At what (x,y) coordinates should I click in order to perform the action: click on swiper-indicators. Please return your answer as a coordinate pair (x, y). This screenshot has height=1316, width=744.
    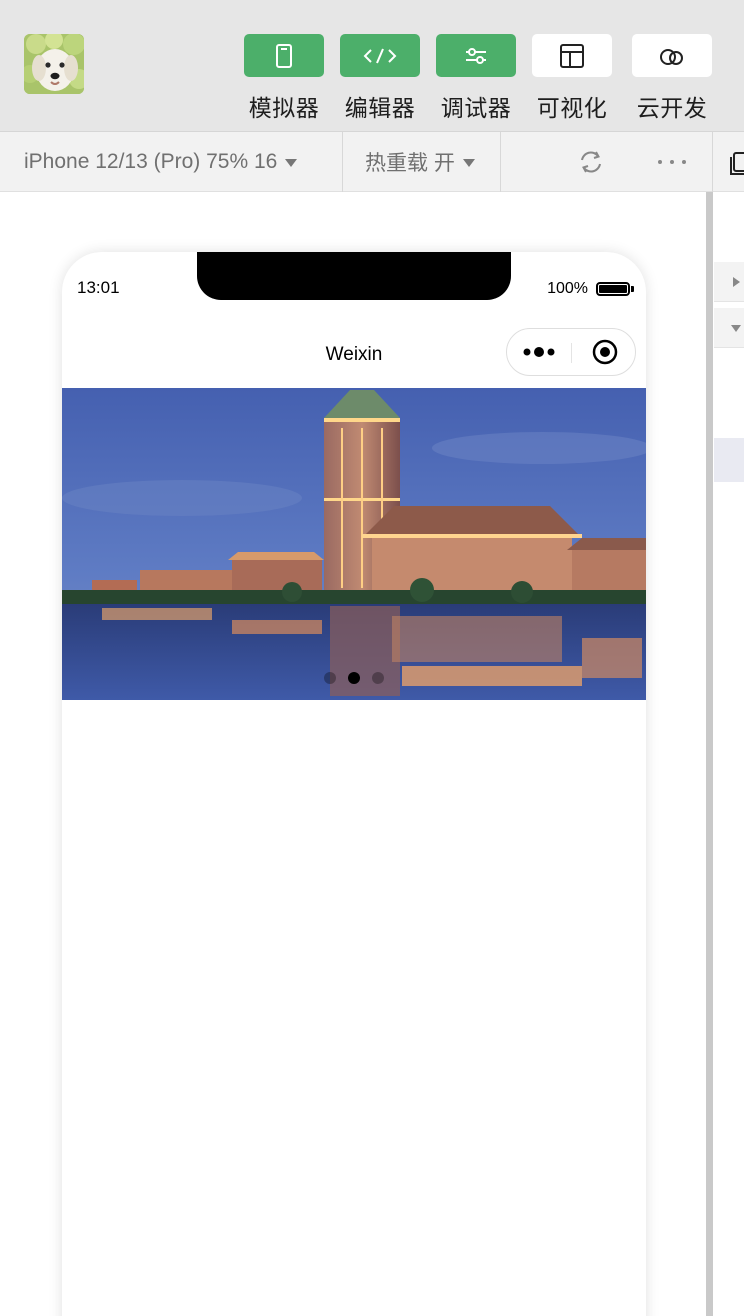
    Looking at the image, I should click on (354, 678).